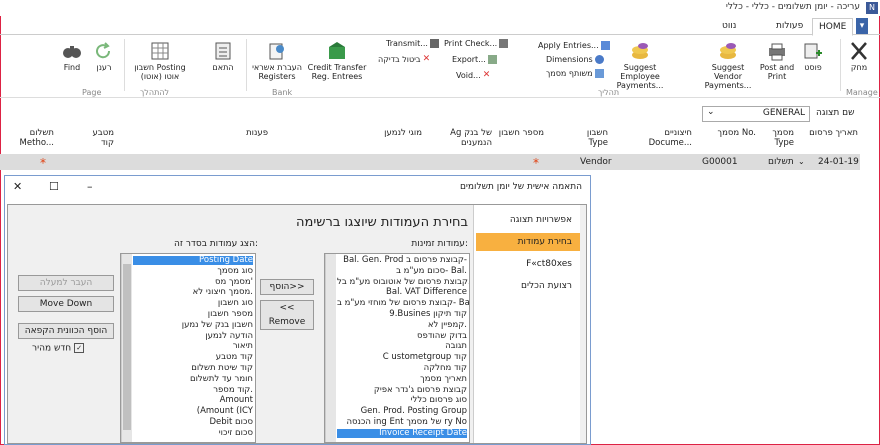 The width and height of the screenshot is (880, 445). Describe the element at coordinates (859, 56) in the screenshot. I see `delete-button: מחק` at that location.